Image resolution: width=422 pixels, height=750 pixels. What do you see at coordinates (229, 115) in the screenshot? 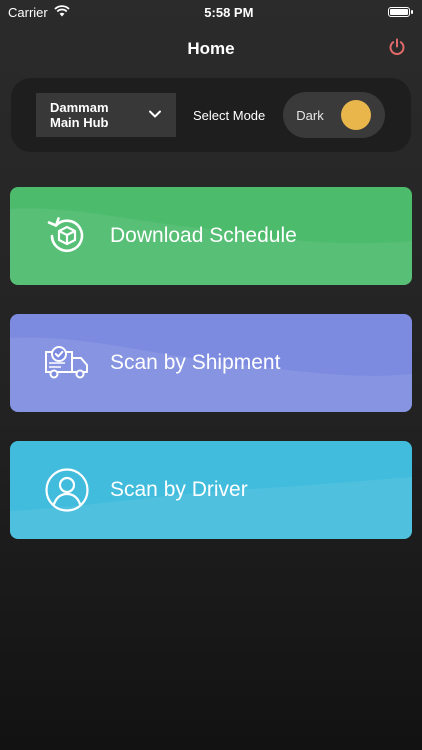
I see `select-mode-label: Select Mode` at bounding box center [229, 115].